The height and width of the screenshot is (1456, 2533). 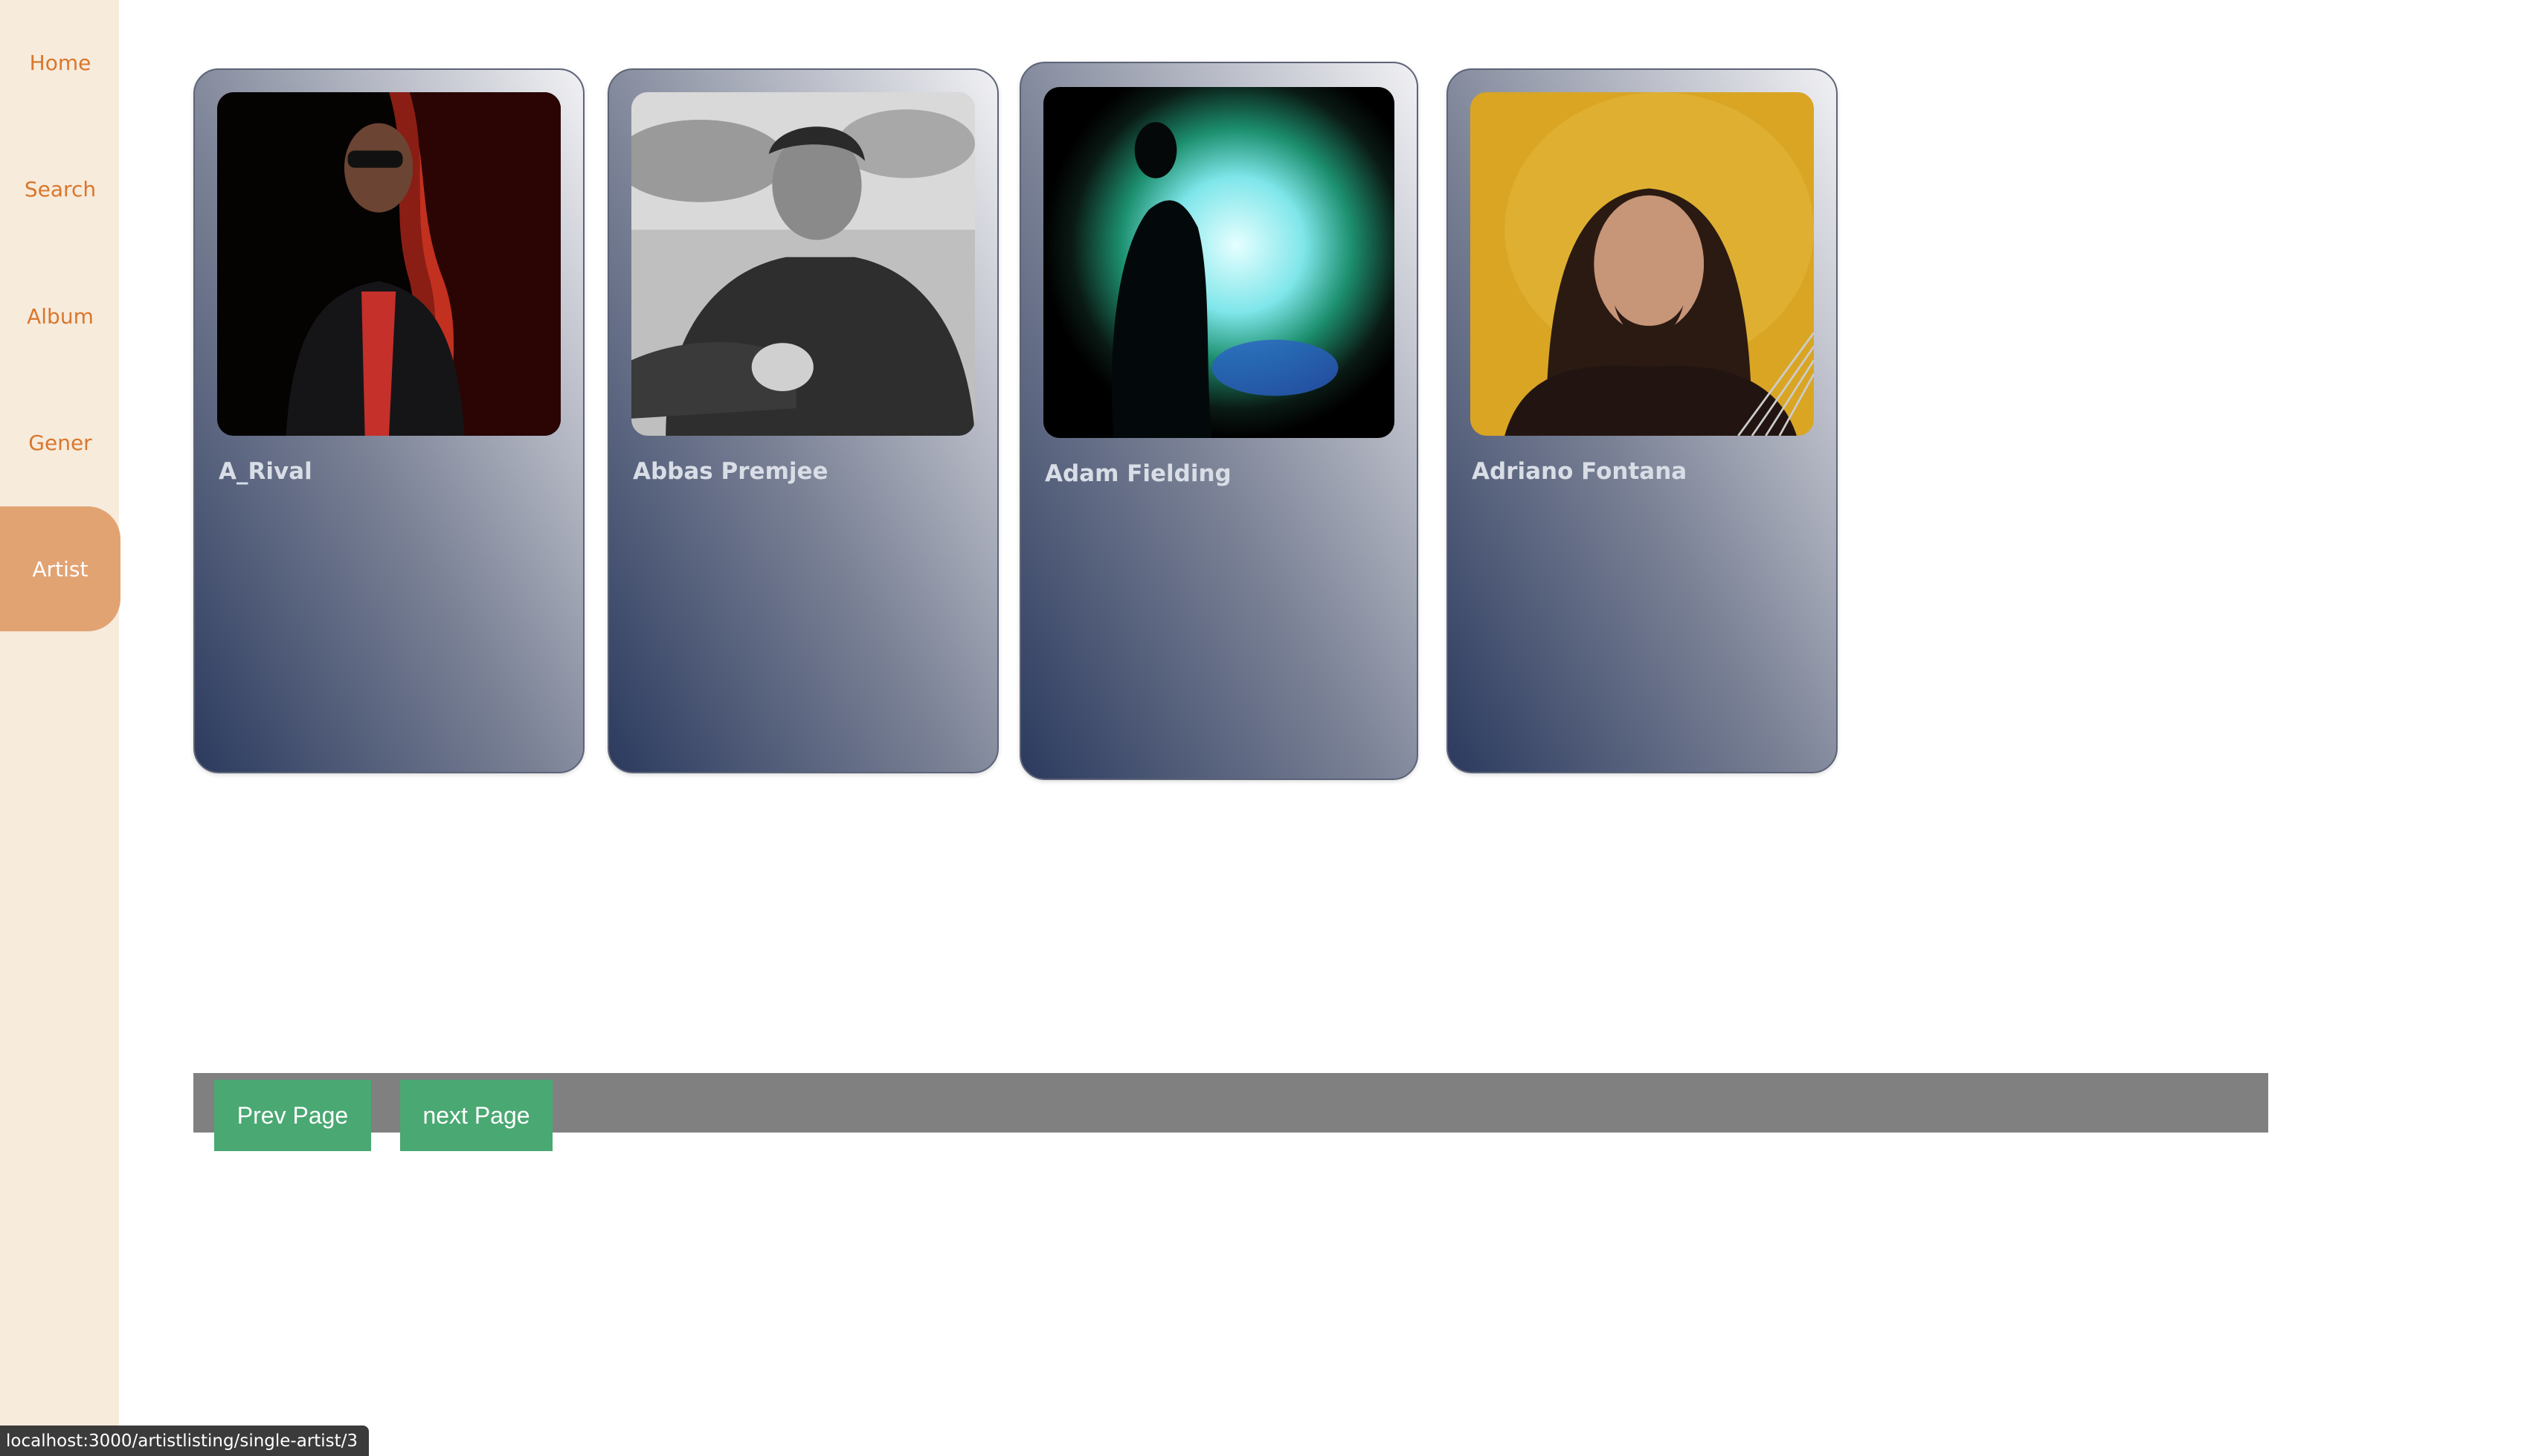 I want to click on artist-card: Abbas Premjee, so click(x=803, y=421).